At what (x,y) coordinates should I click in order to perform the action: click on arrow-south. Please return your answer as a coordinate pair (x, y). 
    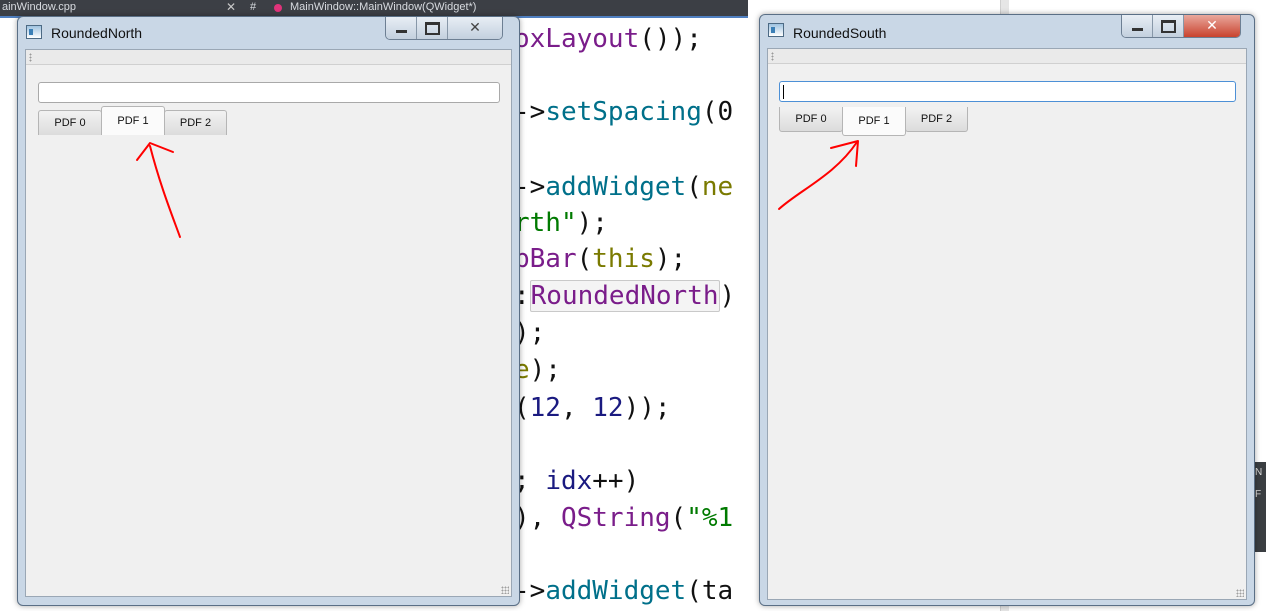
    Looking at the image, I should click on (818, 175).